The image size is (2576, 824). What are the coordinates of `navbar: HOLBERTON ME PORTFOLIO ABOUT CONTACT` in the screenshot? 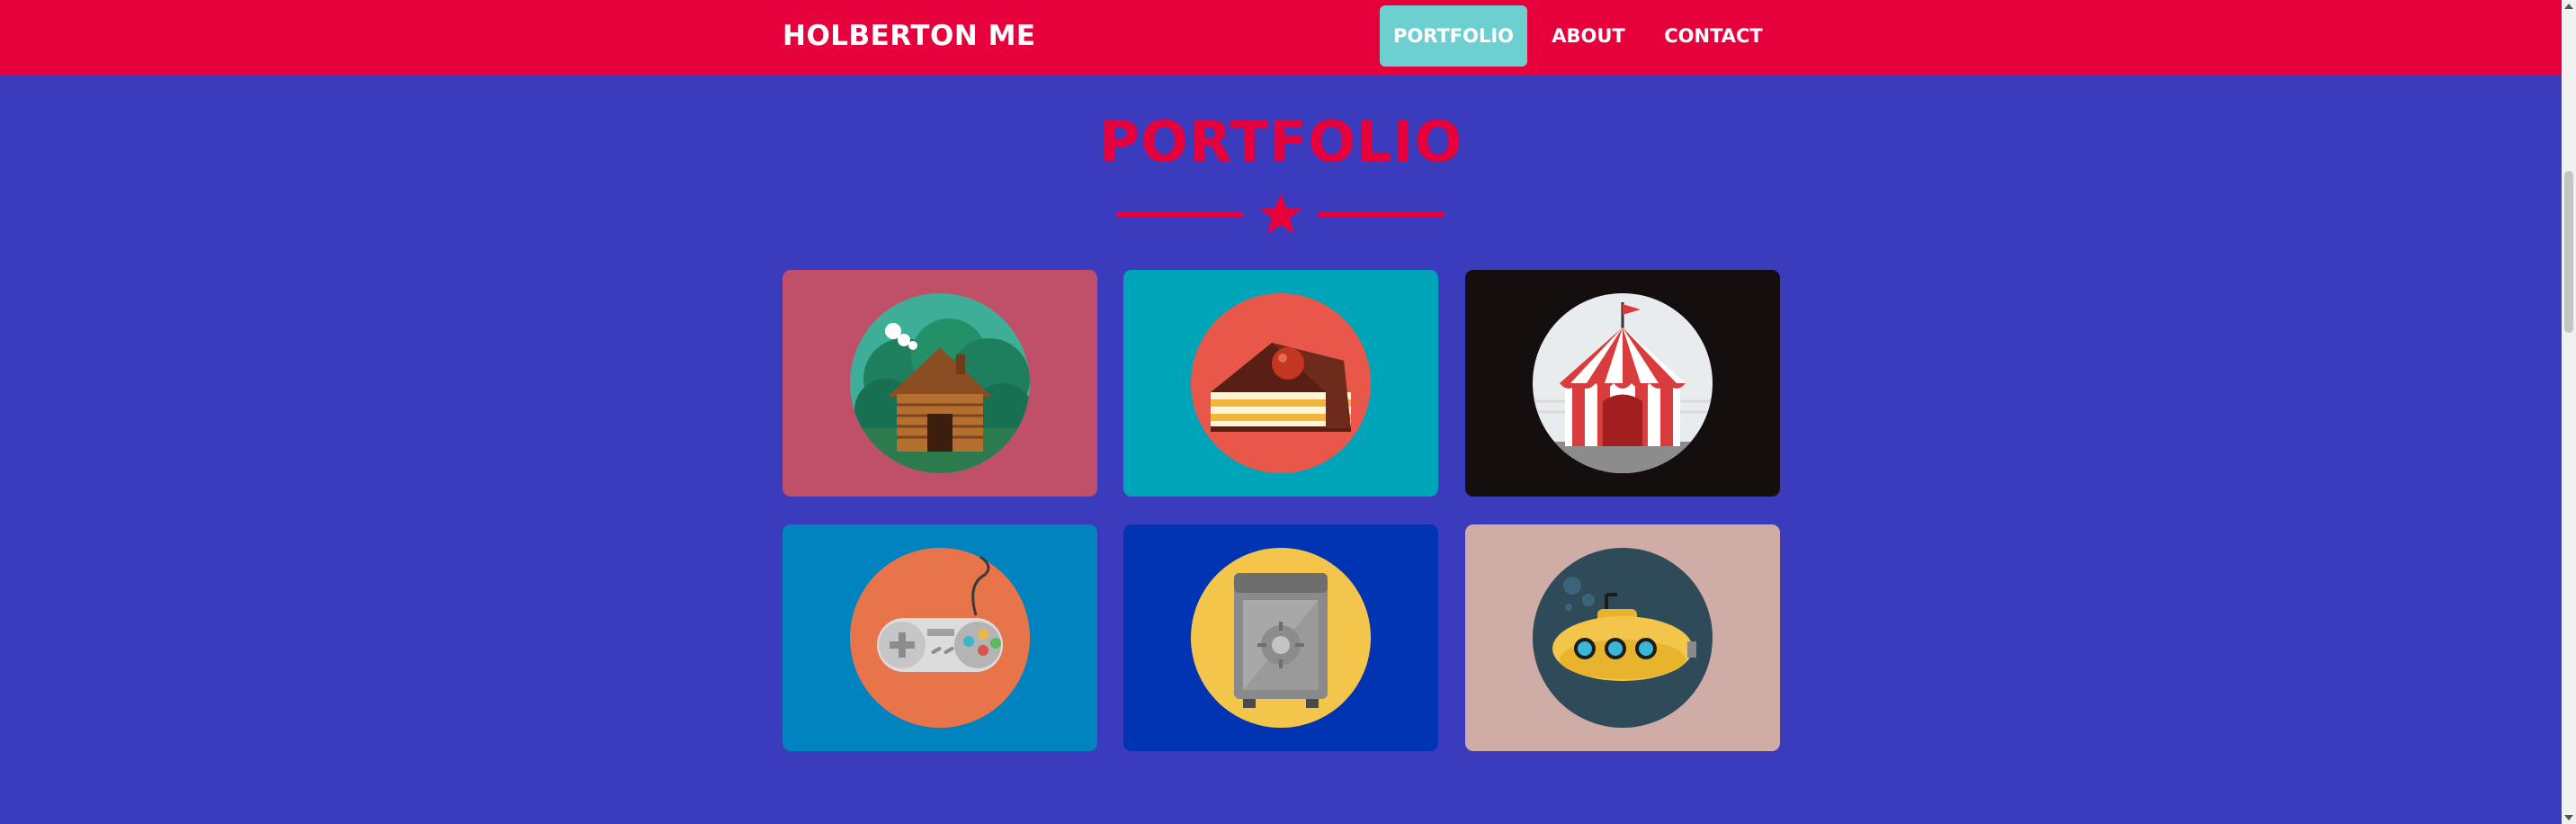 It's located at (1281, 38).